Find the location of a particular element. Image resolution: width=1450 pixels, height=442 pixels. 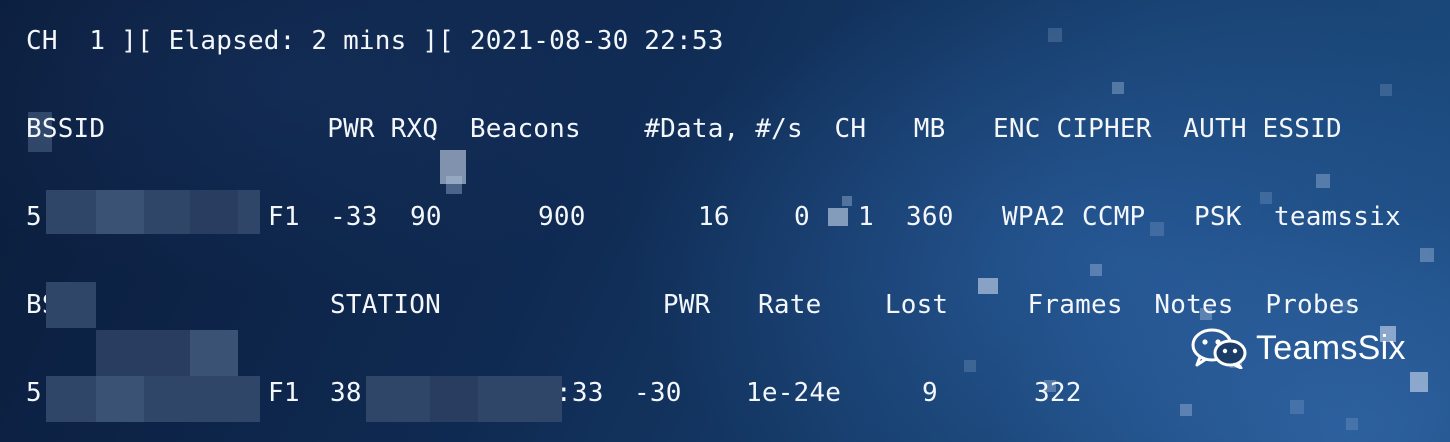

ap-bssid-start: 5 is located at coordinates (34, 217).